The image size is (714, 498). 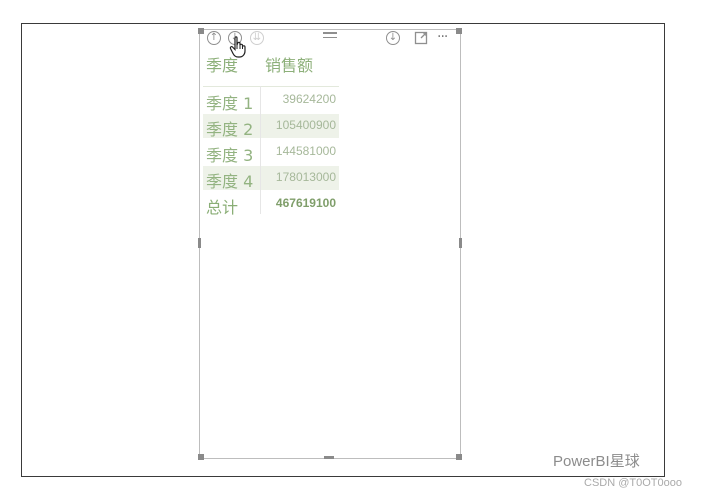 What do you see at coordinates (305, 203) in the screenshot?
I see `total-value: 467619100` at bounding box center [305, 203].